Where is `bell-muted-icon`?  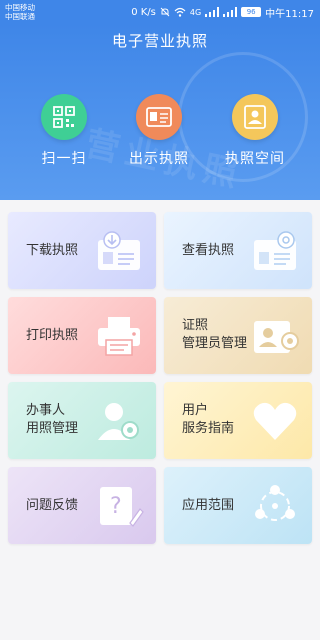 bell-muted-icon is located at coordinates (165, 12).